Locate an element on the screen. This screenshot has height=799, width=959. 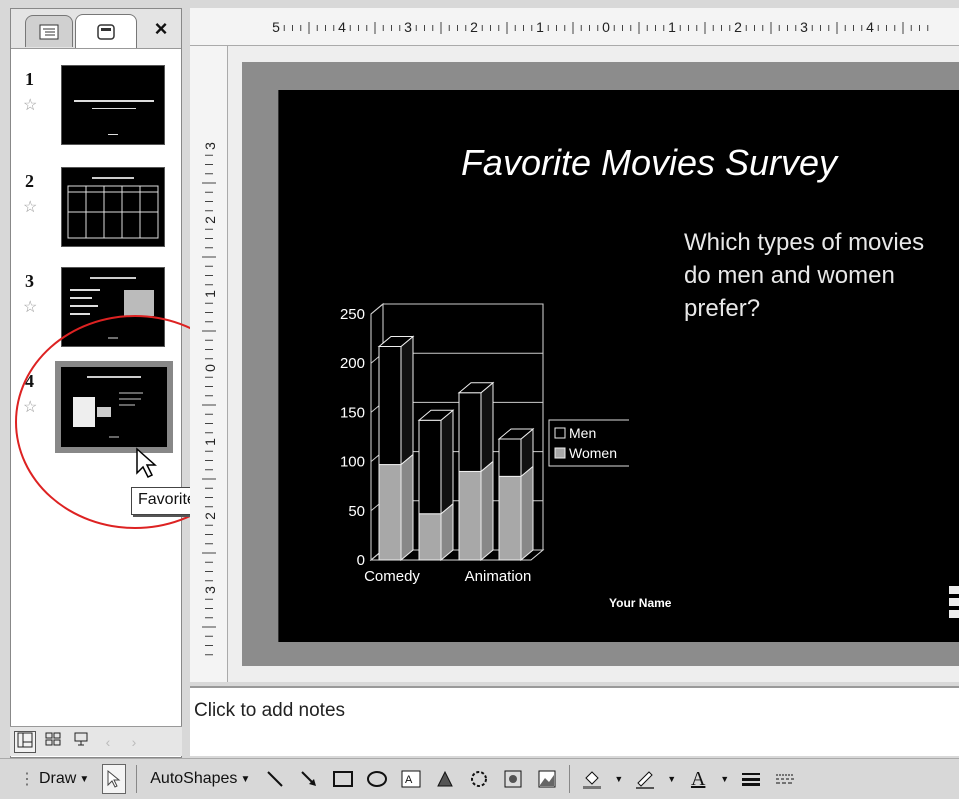
ruler-label: 5 is located at coordinates (276, 27).